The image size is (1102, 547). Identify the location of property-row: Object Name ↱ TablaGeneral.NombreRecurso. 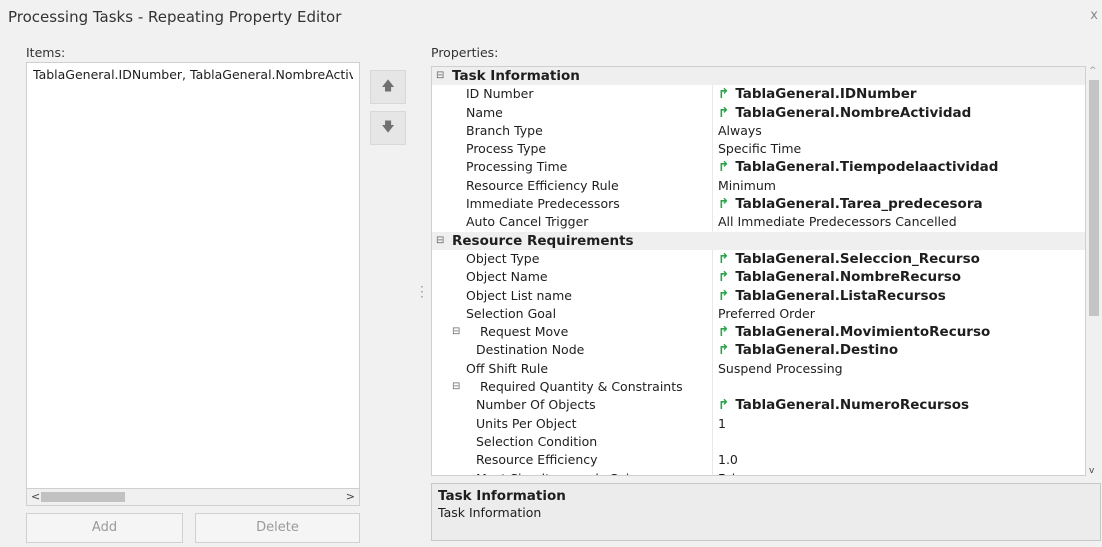
(758, 277).